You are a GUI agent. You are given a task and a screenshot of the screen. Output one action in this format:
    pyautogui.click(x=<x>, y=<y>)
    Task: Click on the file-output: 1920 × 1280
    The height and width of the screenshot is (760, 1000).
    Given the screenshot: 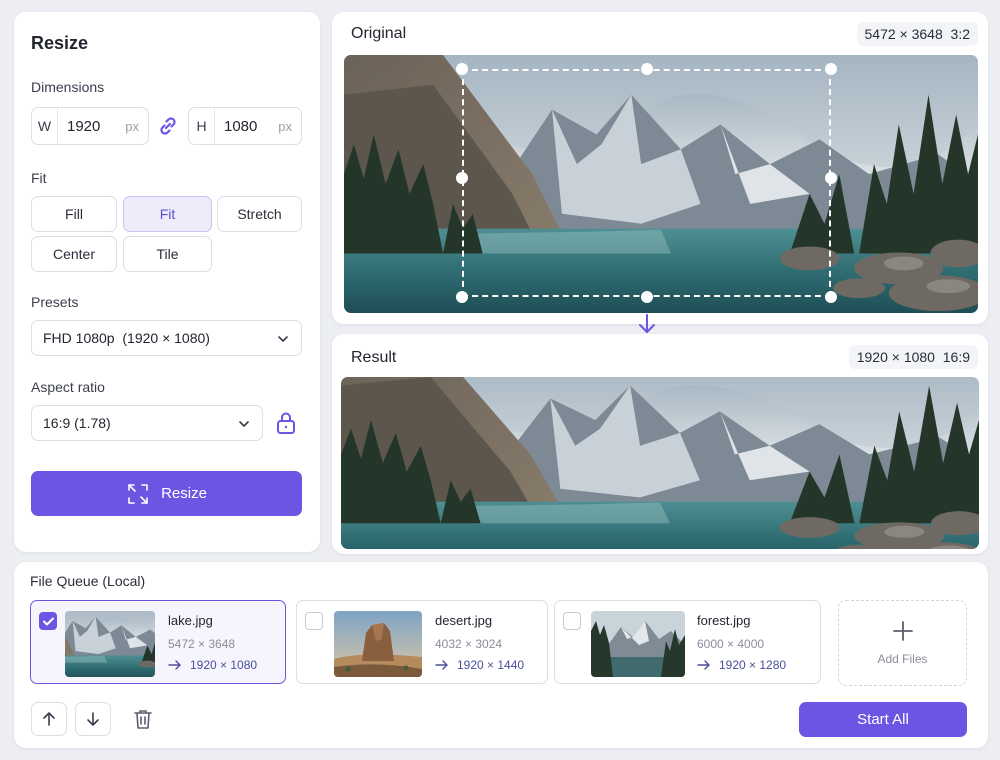 What is the action you would take?
    pyautogui.click(x=741, y=665)
    